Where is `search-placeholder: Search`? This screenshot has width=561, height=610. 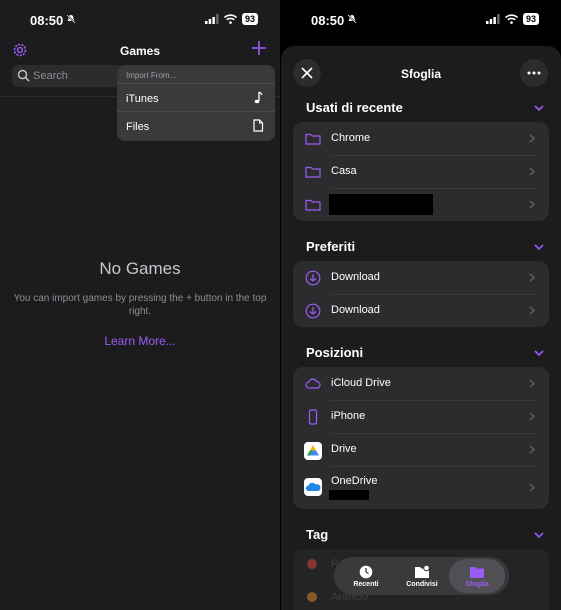 search-placeholder: Search is located at coordinates (50, 76).